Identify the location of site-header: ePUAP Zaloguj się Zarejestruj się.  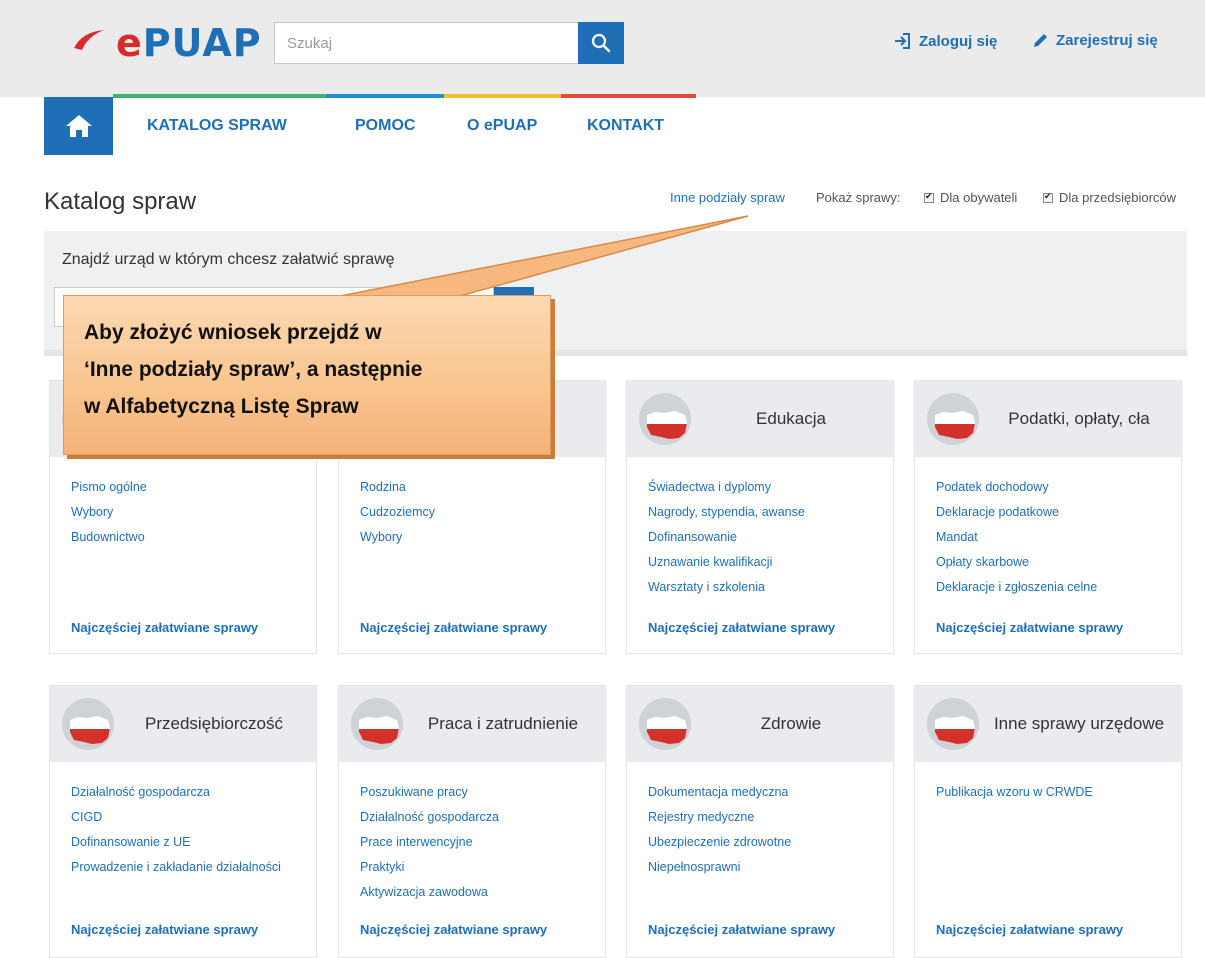
(602, 48).